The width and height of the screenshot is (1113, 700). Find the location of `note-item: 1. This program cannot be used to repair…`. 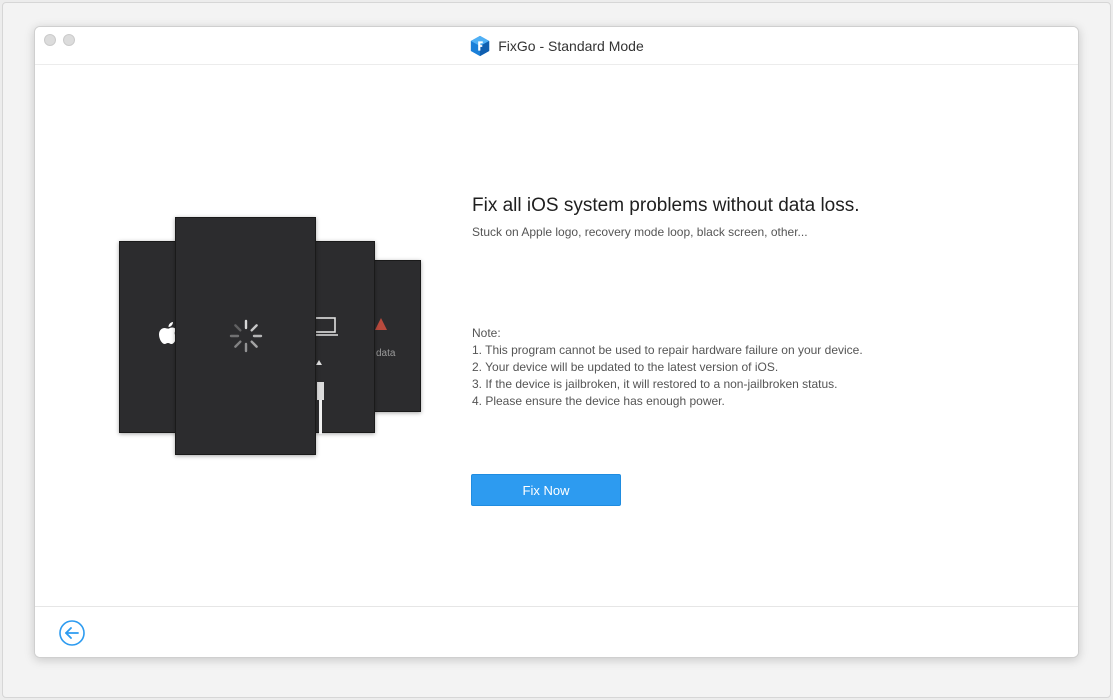

note-item: 1. This program cannot be used to repair… is located at coordinates (667, 350).